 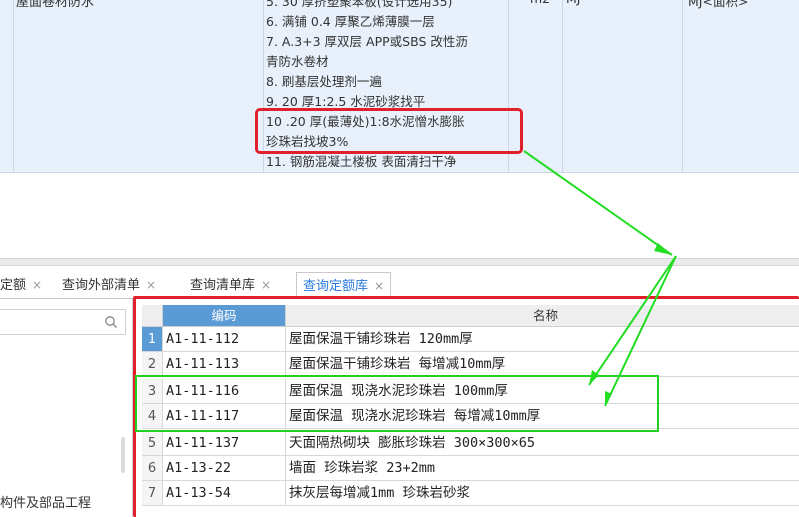 I want to click on annotation-arrows, so click(x=600, y=278).